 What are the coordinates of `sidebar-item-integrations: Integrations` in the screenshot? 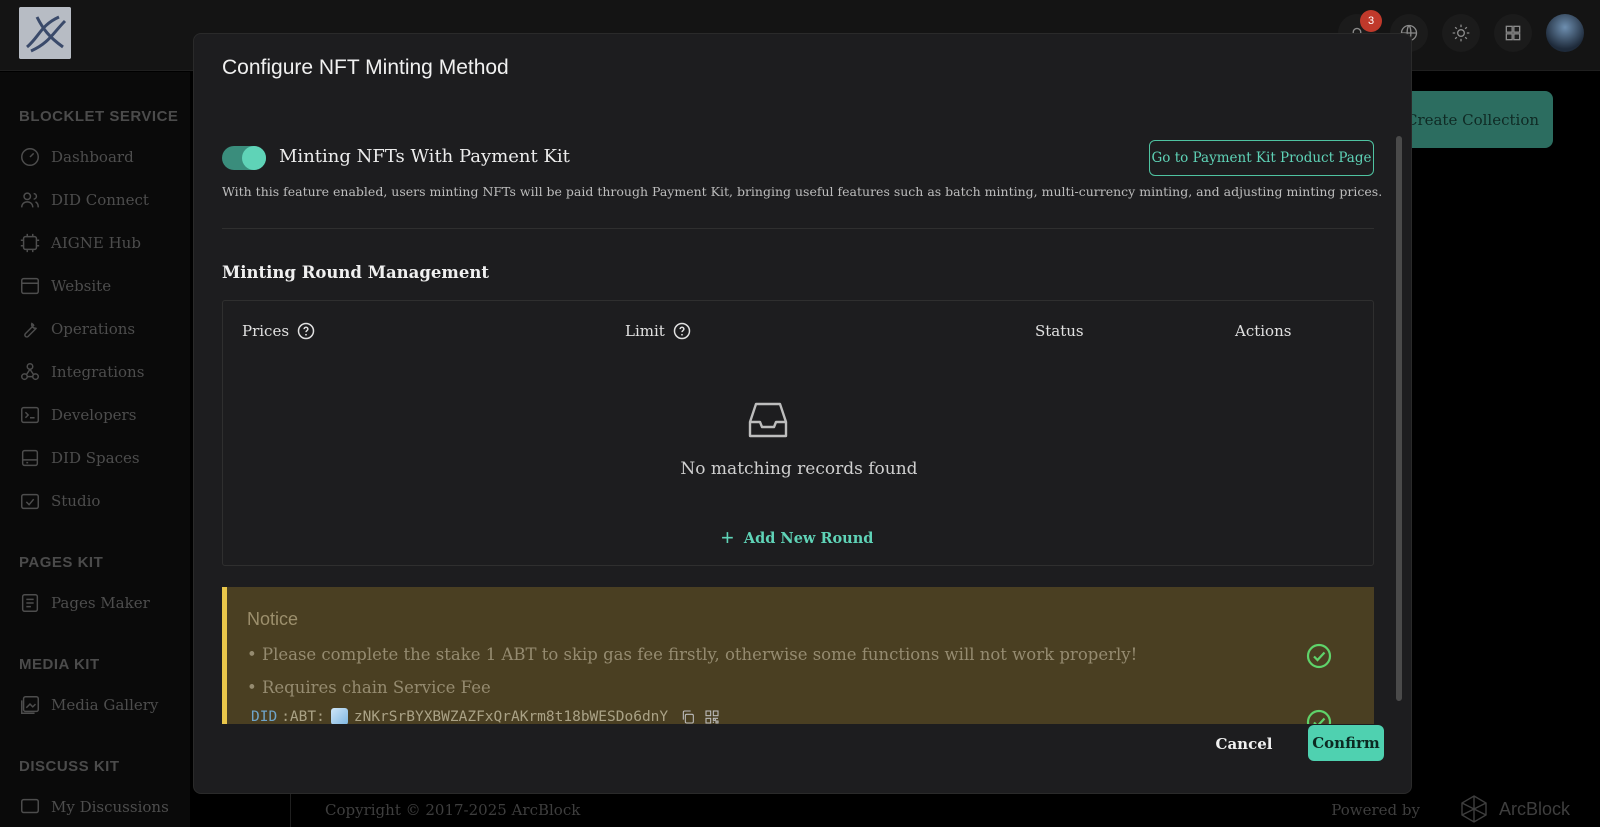 It's located at (81, 372).